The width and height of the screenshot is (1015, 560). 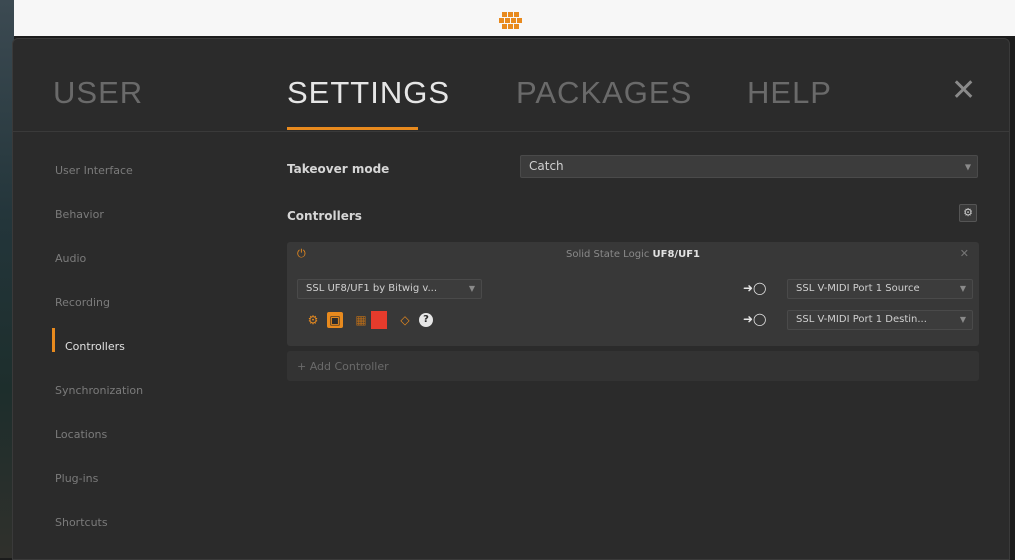 I want to click on midi-in-arrow-icon: ➜◯, so click(x=755, y=288).